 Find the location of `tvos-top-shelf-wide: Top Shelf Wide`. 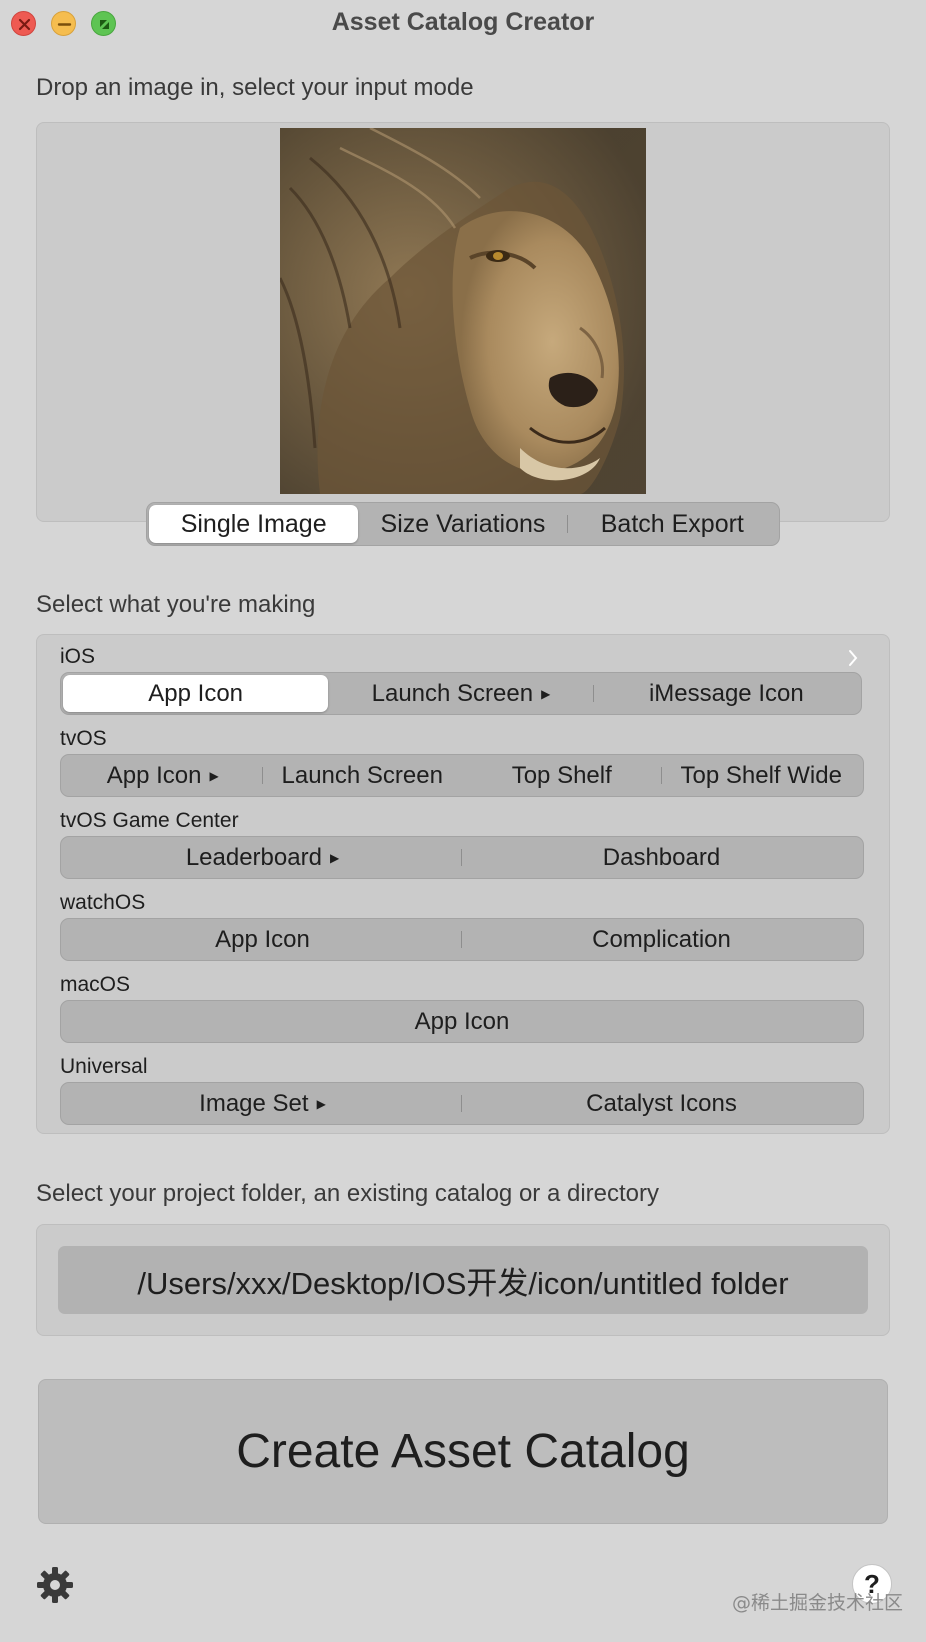

tvos-top-shelf-wide: Top Shelf Wide is located at coordinates (762, 775).